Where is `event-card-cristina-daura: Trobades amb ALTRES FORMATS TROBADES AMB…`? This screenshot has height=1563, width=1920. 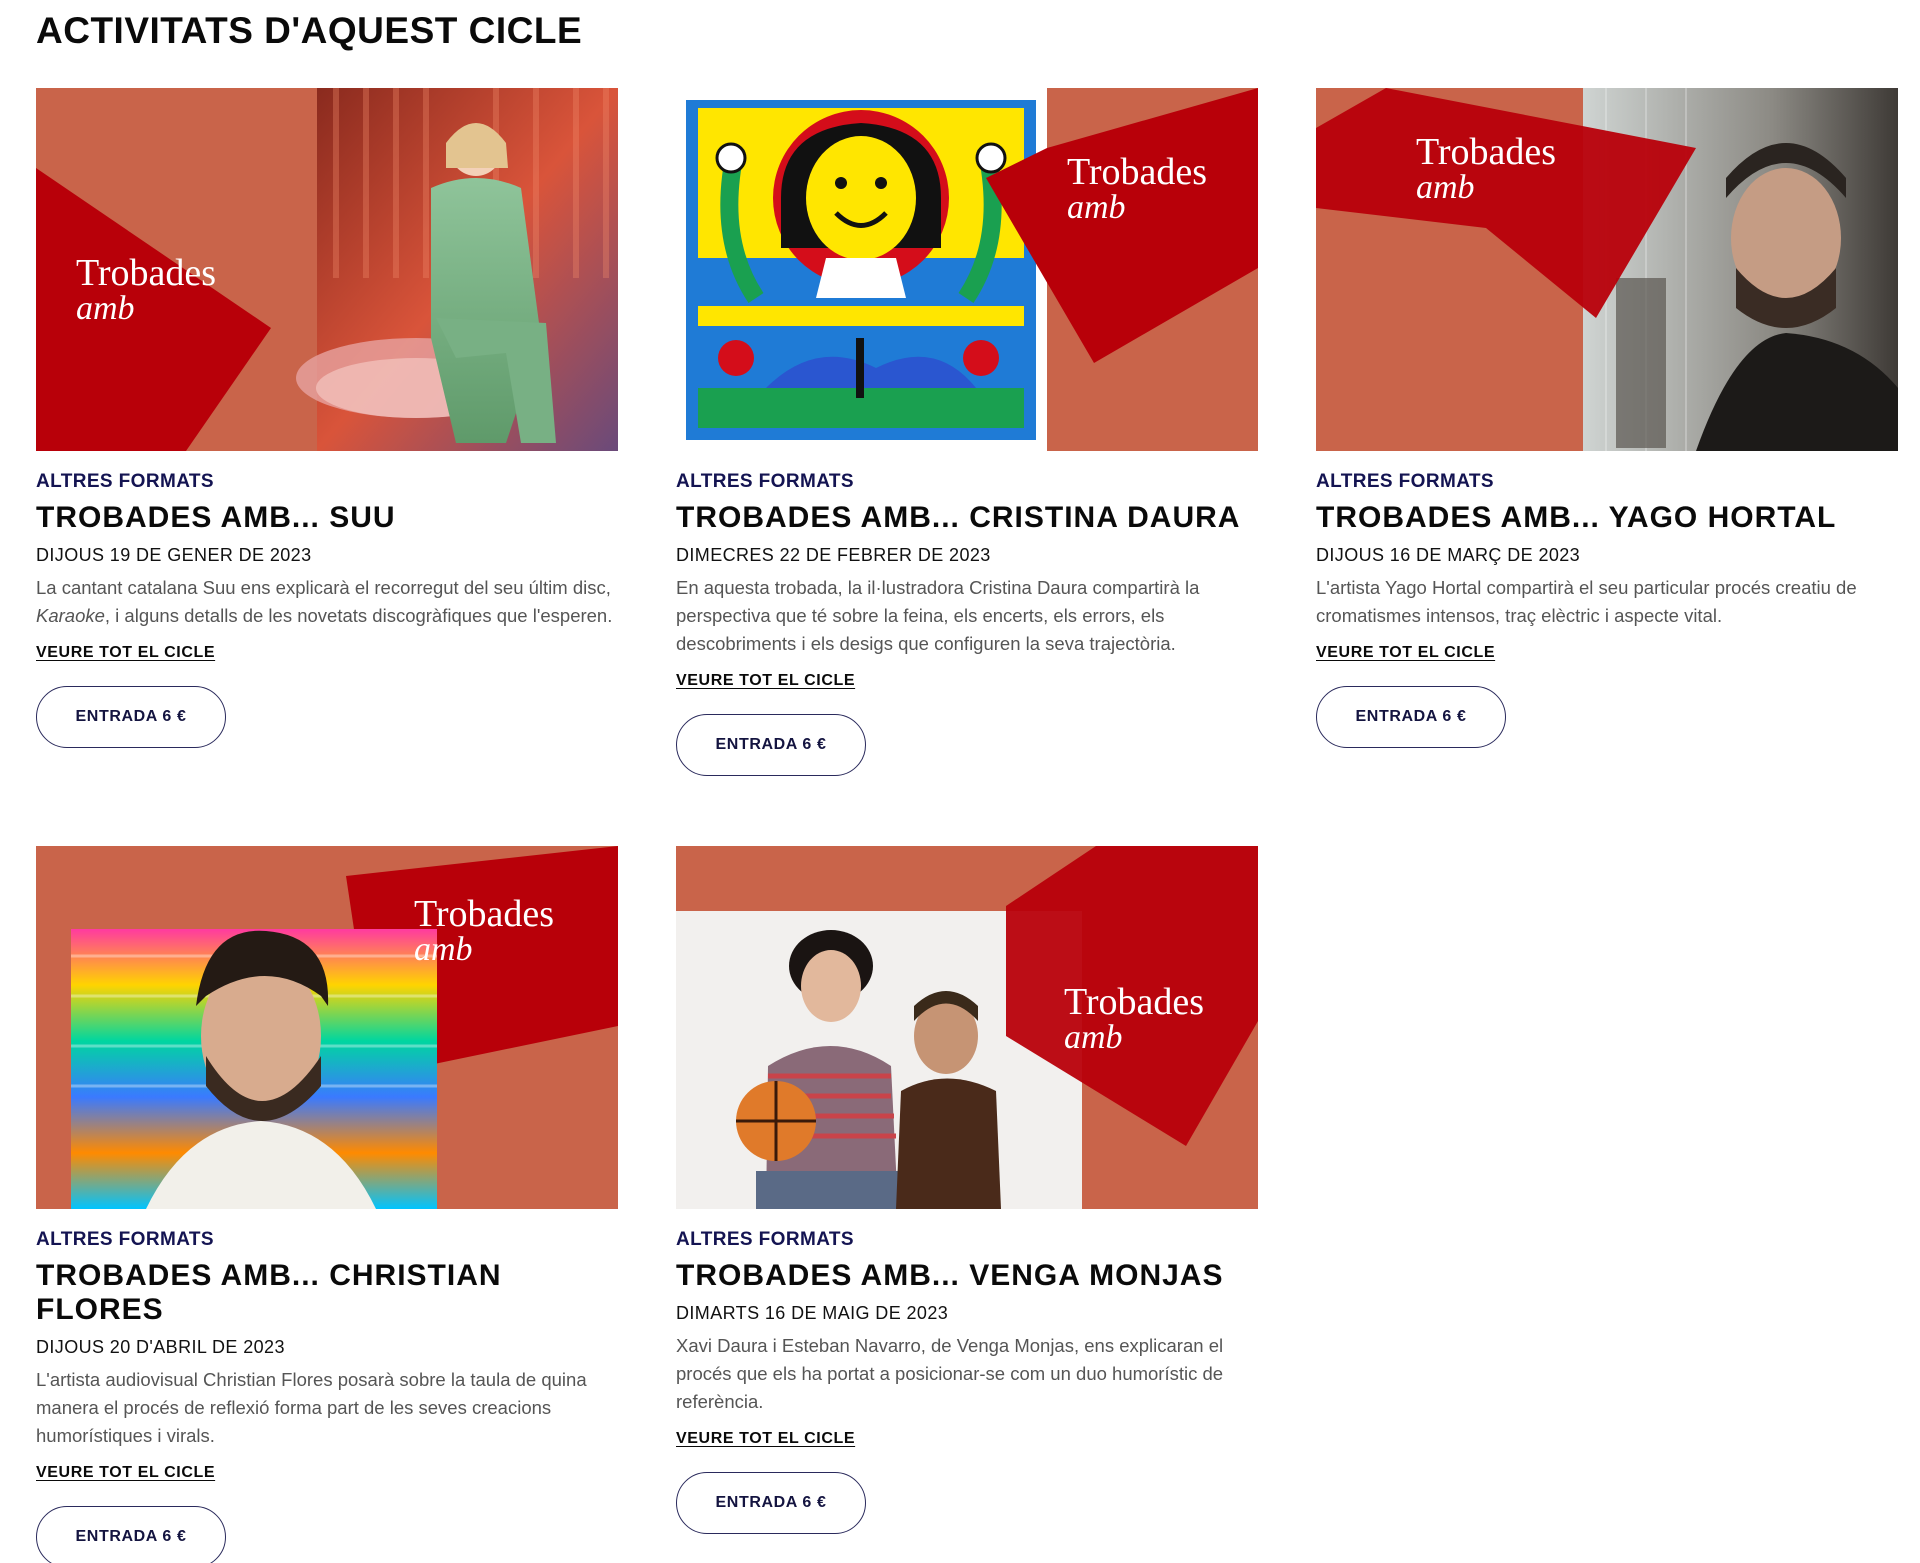 event-card-cristina-daura: Trobades amb ALTRES FORMATS TROBADES AMB… is located at coordinates (967, 432).